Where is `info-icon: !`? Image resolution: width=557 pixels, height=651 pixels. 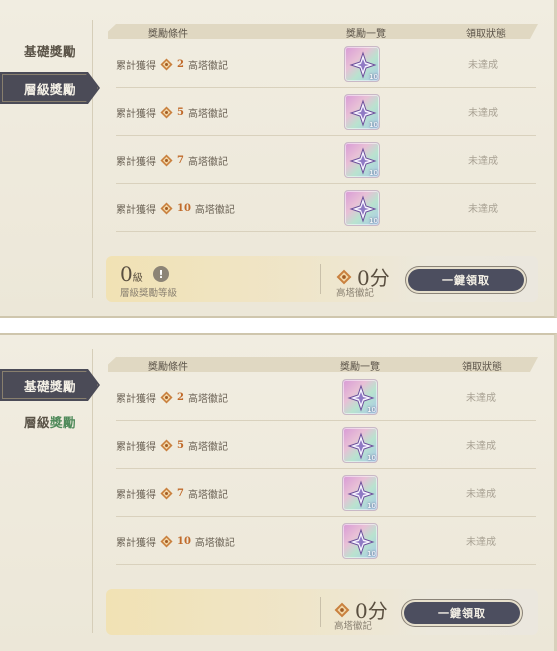 info-icon: ! is located at coordinates (161, 274).